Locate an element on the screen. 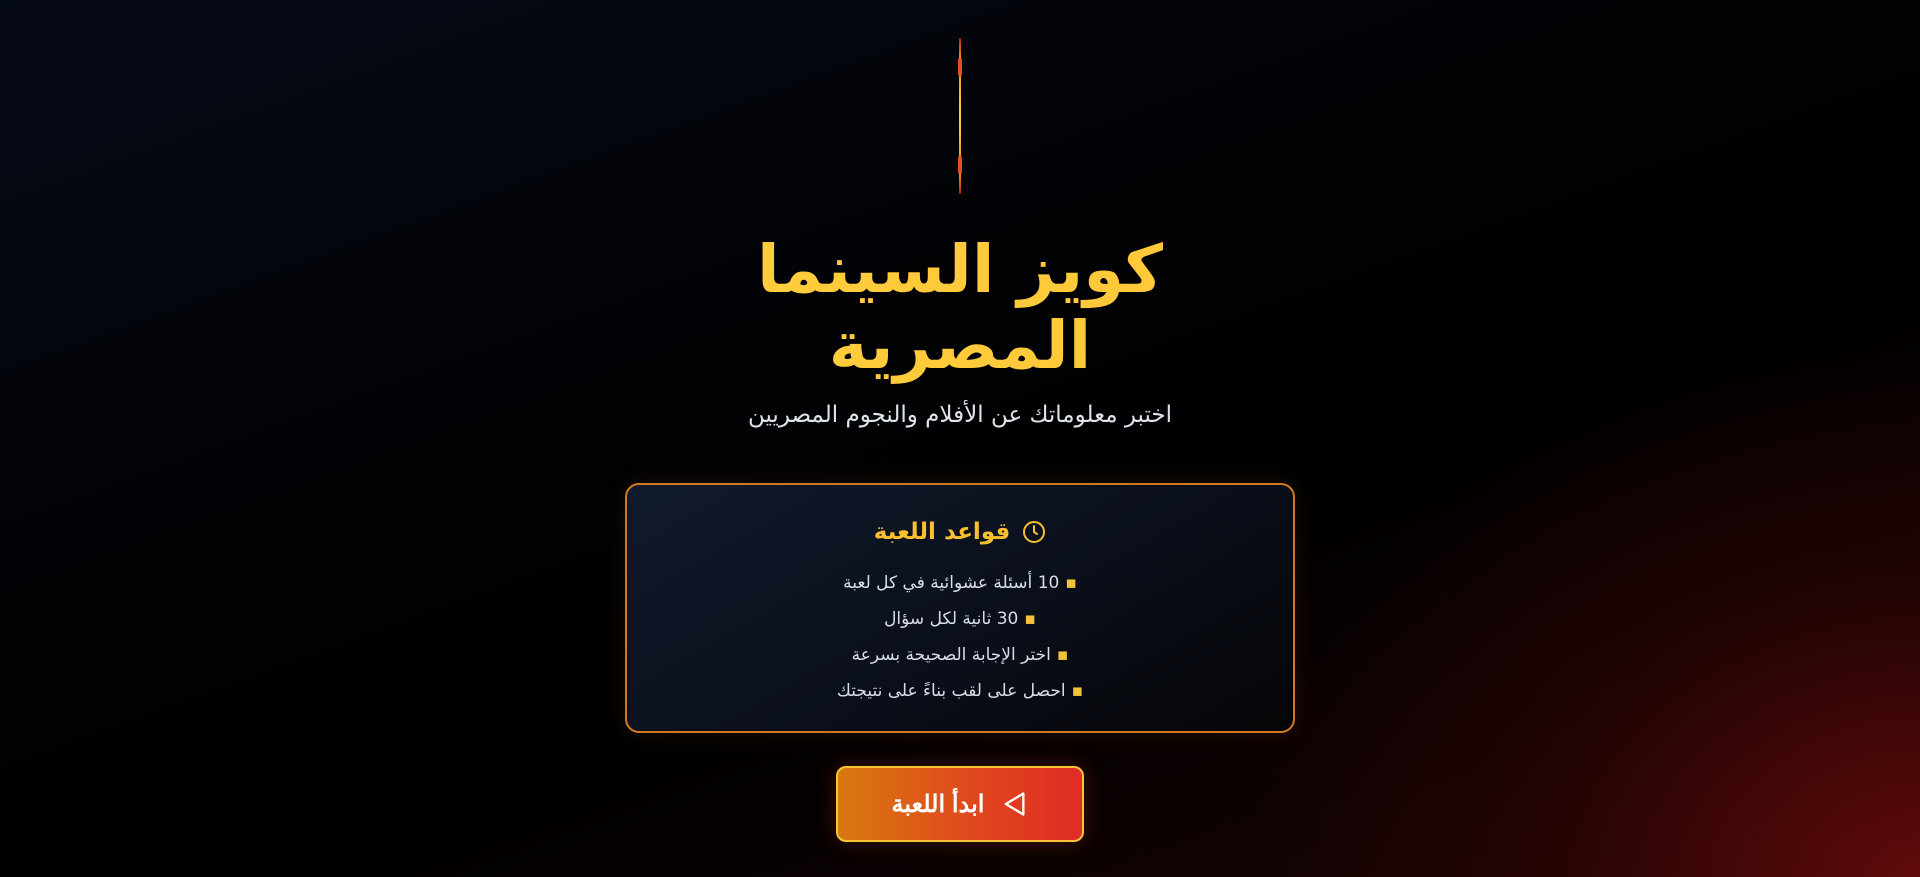 The width and height of the screenshot is (1920, 877). clock-icon is located at coordinates (1034, 532).